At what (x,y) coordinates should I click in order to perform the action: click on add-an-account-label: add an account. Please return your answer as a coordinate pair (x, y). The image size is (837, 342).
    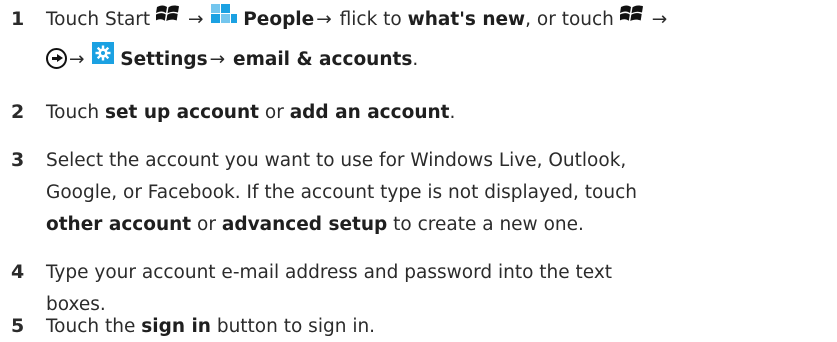
    Looking at the image, I should click on (369, 112).